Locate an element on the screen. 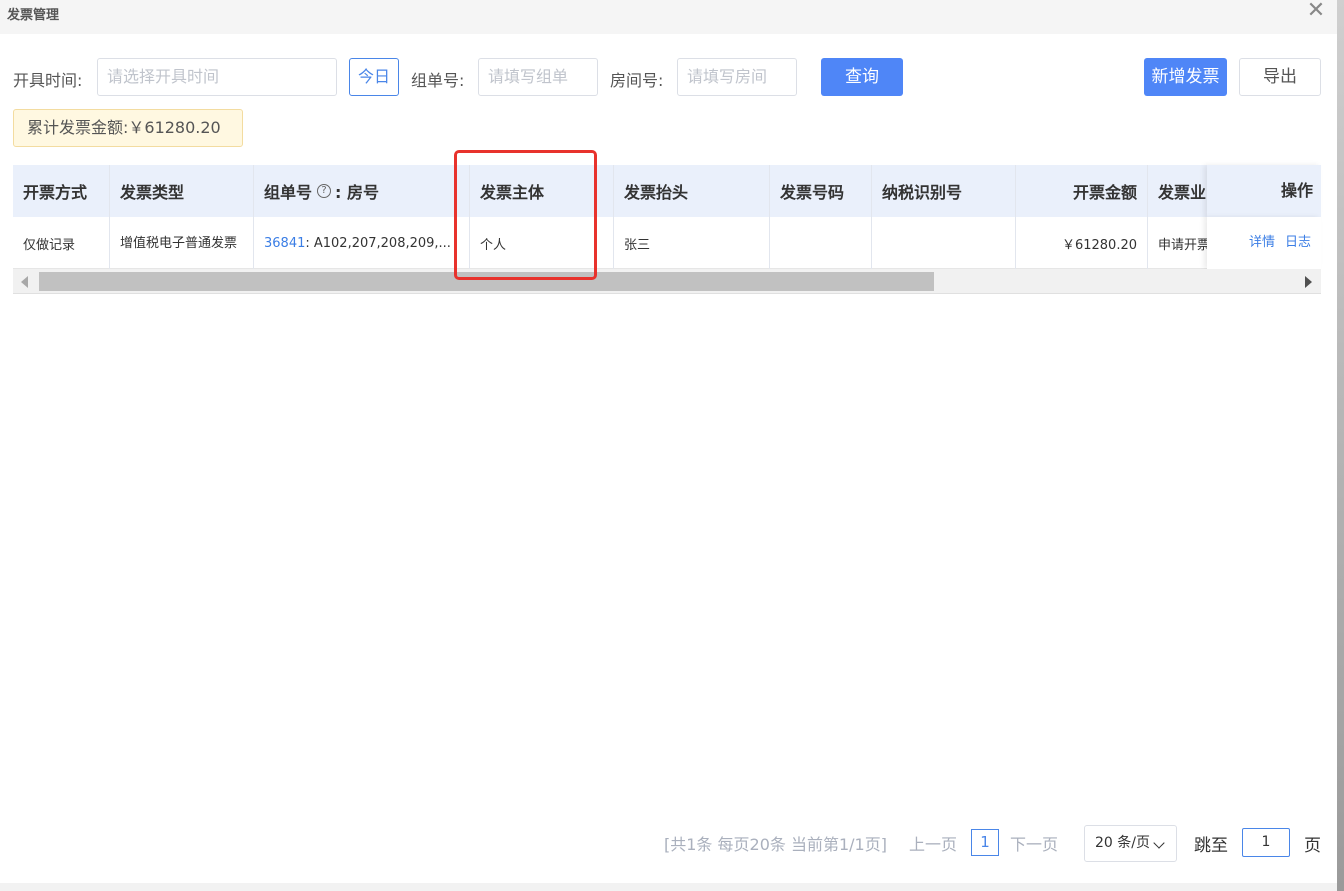  col-header-method: 开票方式 is located at coordinates (61, 191).